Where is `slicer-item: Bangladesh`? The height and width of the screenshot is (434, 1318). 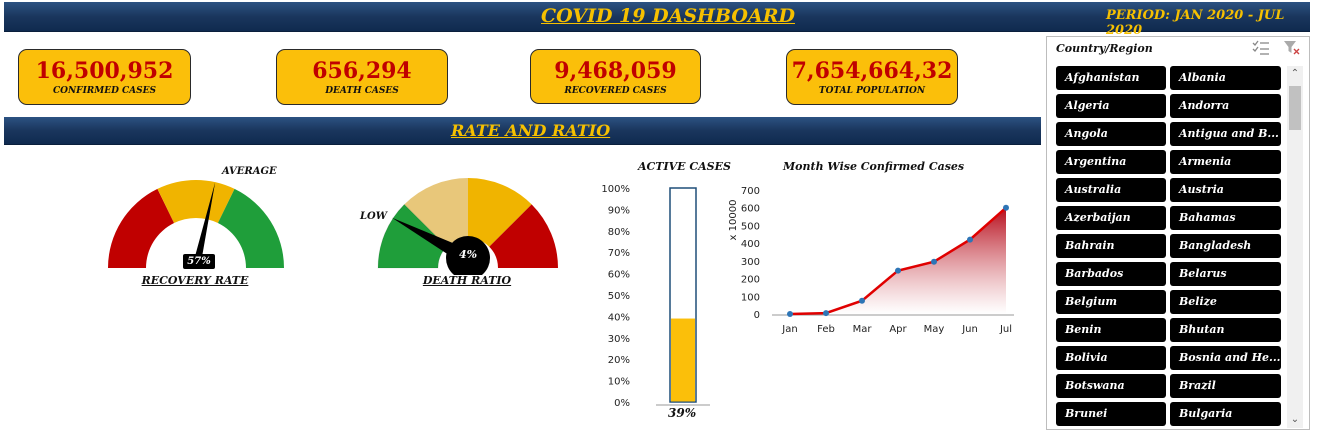
slicer-item: Bangladesh is located at coordinates (1225, 246).